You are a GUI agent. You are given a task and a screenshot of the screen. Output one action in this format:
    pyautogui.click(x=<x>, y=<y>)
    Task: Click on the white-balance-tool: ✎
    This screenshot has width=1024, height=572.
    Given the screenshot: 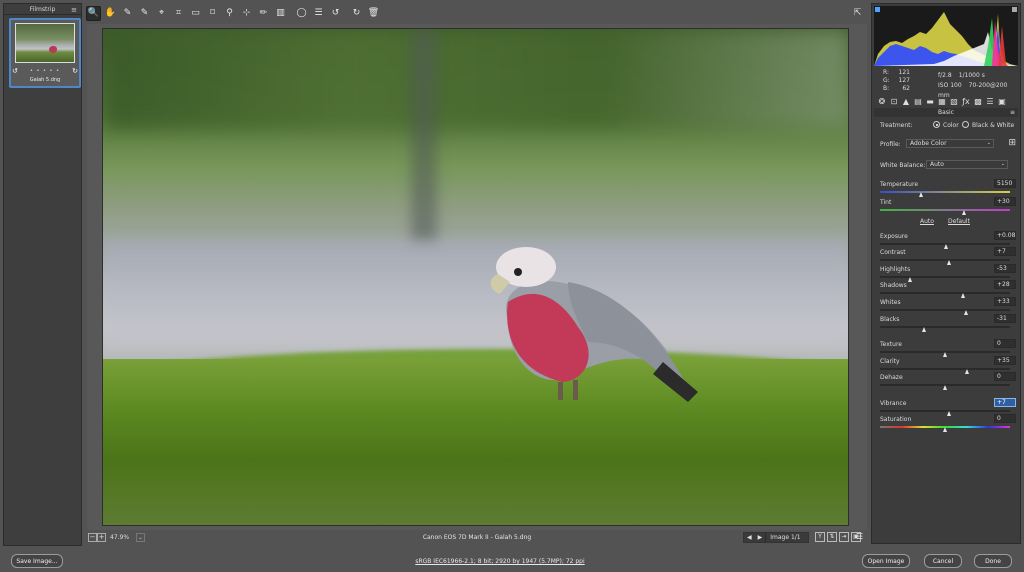 What is the action you would take?
    pyautogui.click(x=127, y=13)
    